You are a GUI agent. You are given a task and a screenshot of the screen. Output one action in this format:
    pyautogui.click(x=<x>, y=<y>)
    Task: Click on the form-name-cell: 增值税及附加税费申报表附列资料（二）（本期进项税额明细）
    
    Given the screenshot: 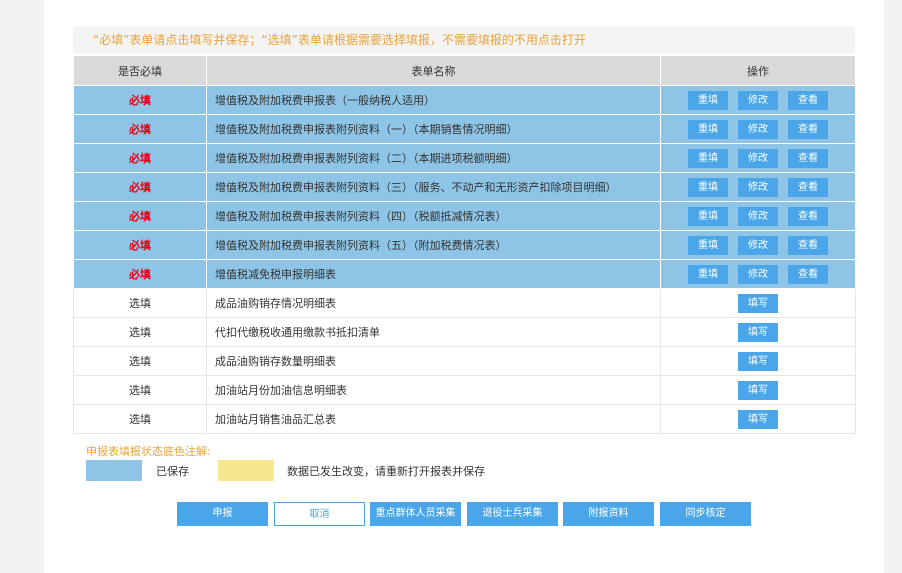 What is the action you would take?
    pyautogui.click(x=433, y=158)
    